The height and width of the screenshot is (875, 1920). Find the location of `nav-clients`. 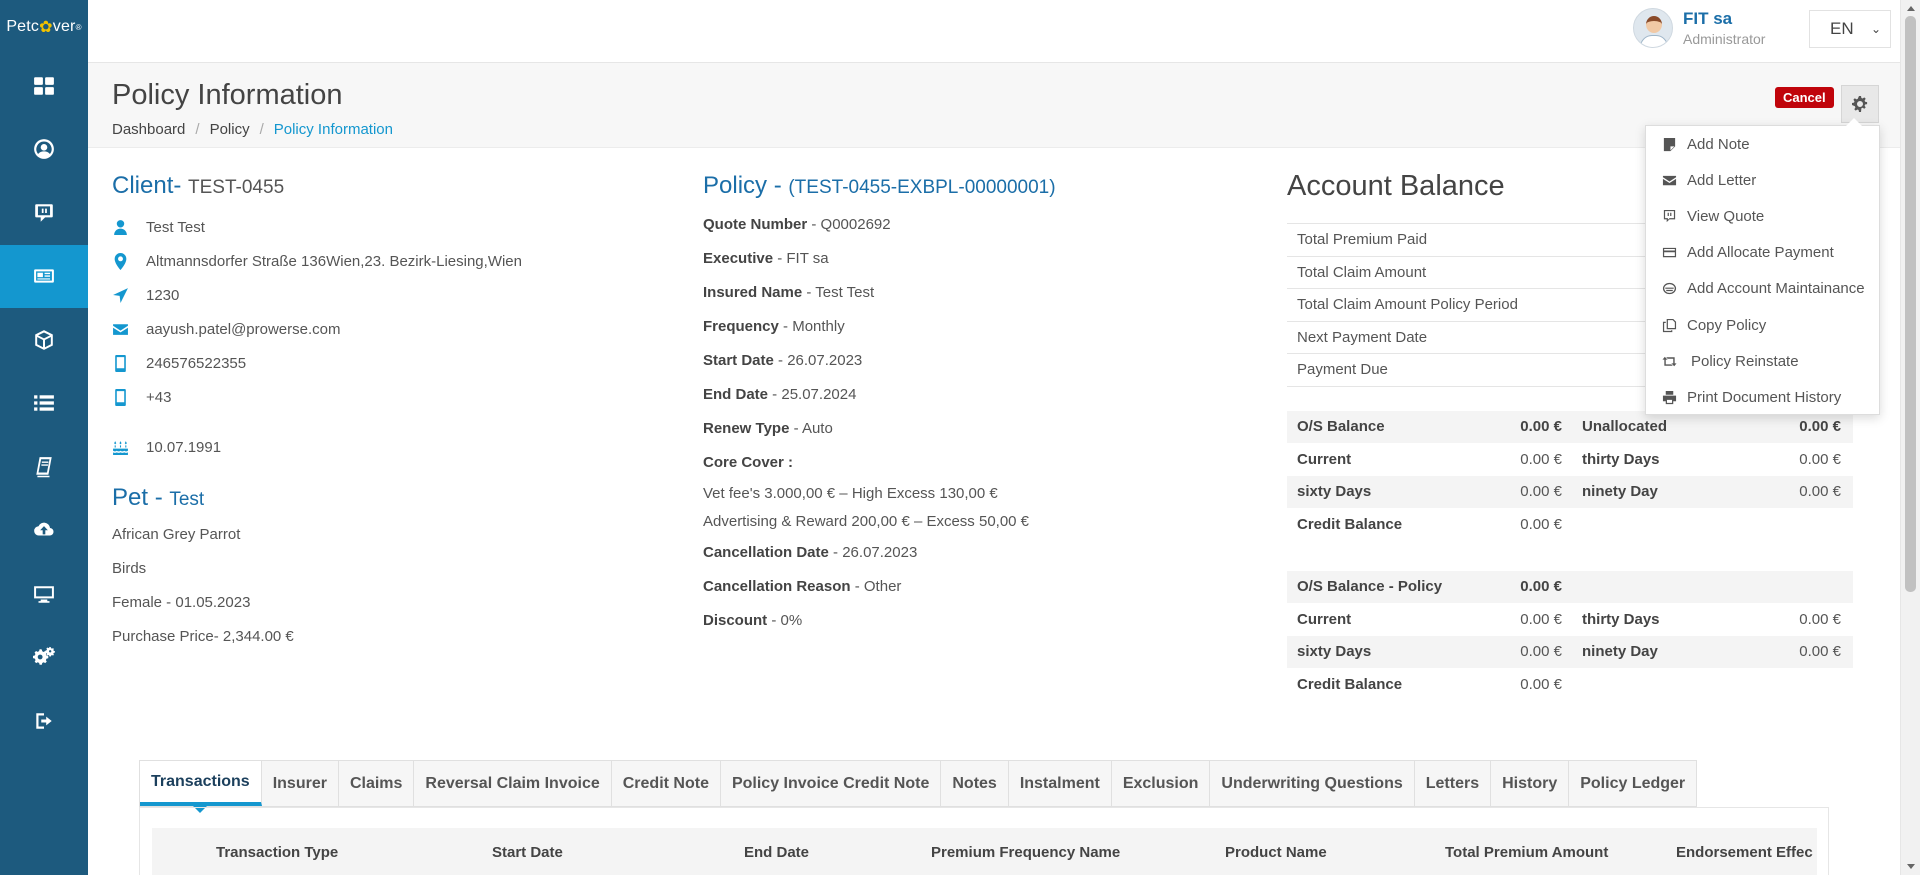

nav-clients is located at coordinates (44, 150).